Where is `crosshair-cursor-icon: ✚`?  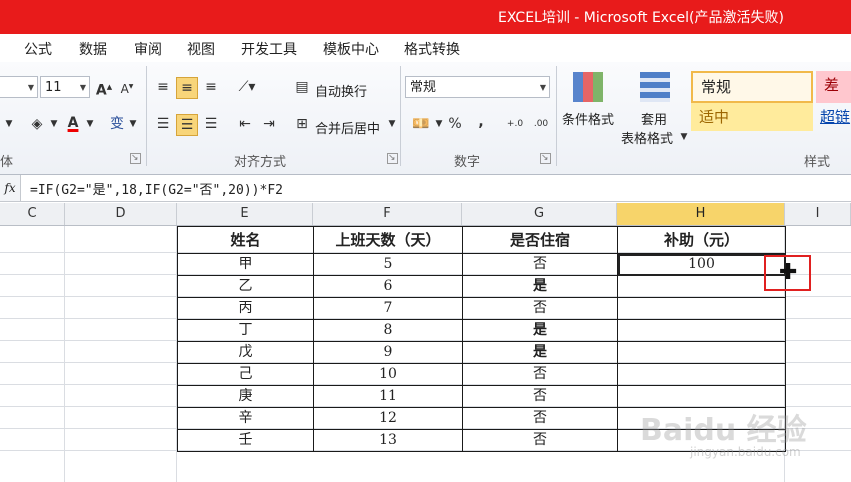
crosshair-cursor-icon: ✚ is located at coordinates (788, 273).